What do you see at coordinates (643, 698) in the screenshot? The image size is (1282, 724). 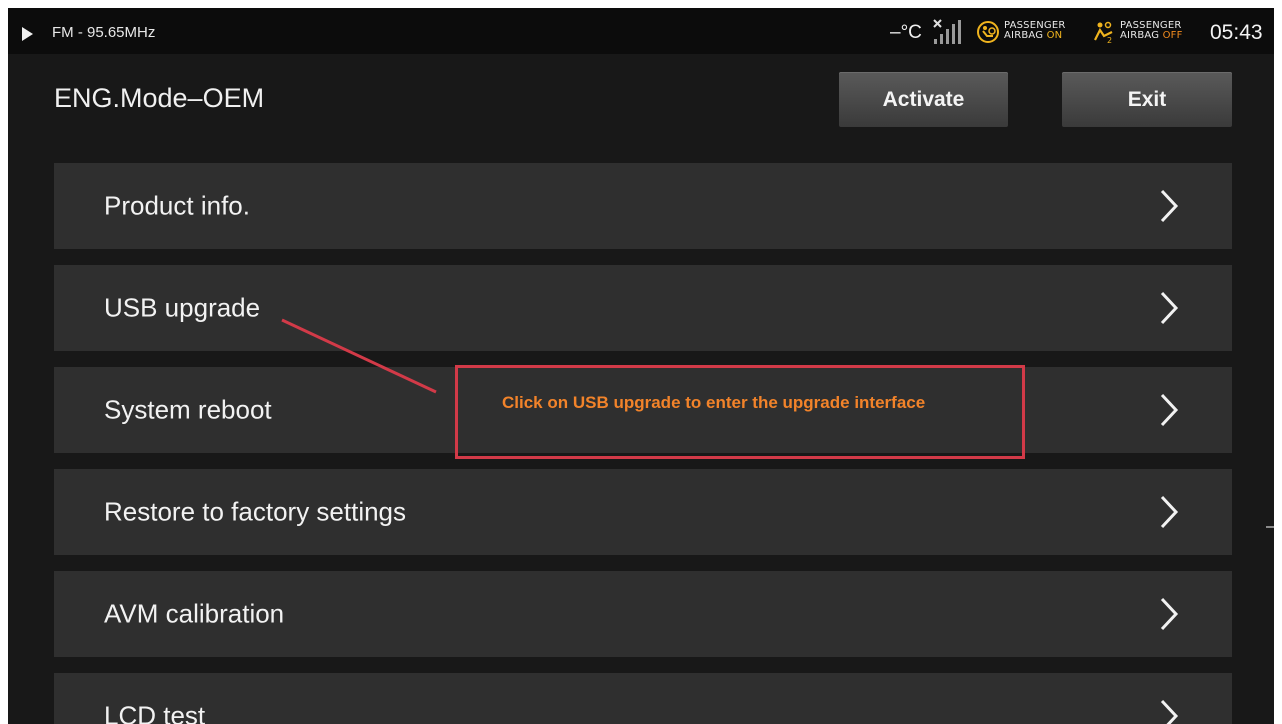 I see `menu-item-lcd-test: LCD test` at bounding box center [643, 698].